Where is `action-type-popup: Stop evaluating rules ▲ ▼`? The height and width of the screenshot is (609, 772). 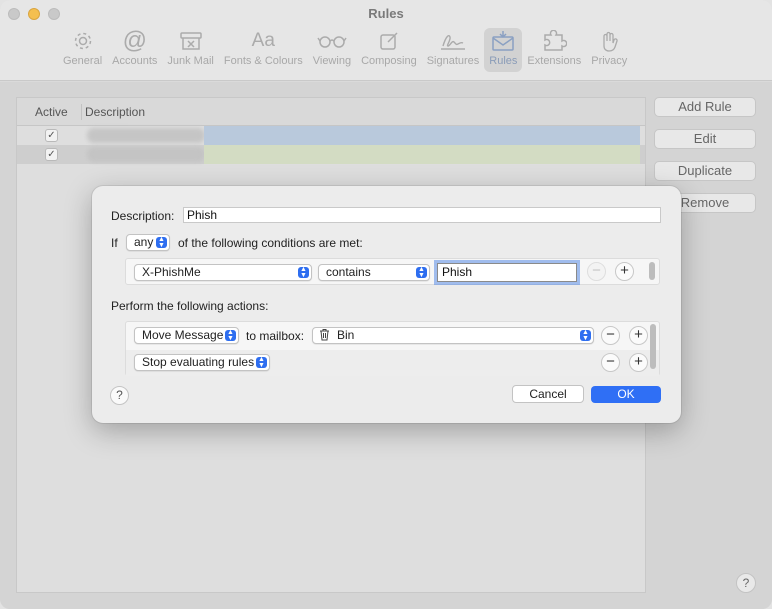 action-type-popup: Stop evaluating rules ▲ ▼ is located at coordinates (202, 362).